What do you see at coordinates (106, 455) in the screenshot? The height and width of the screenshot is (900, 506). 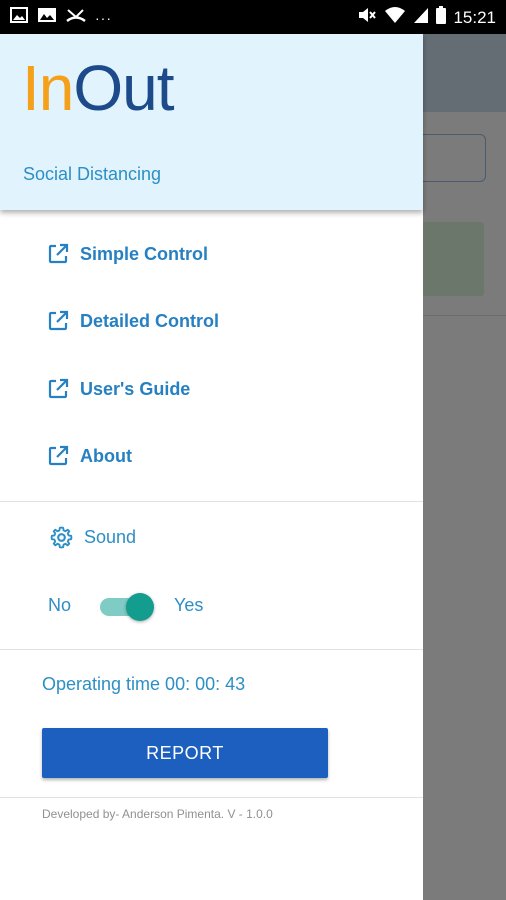 I see `menu-item-label: About` at bounding box center [106, 455].